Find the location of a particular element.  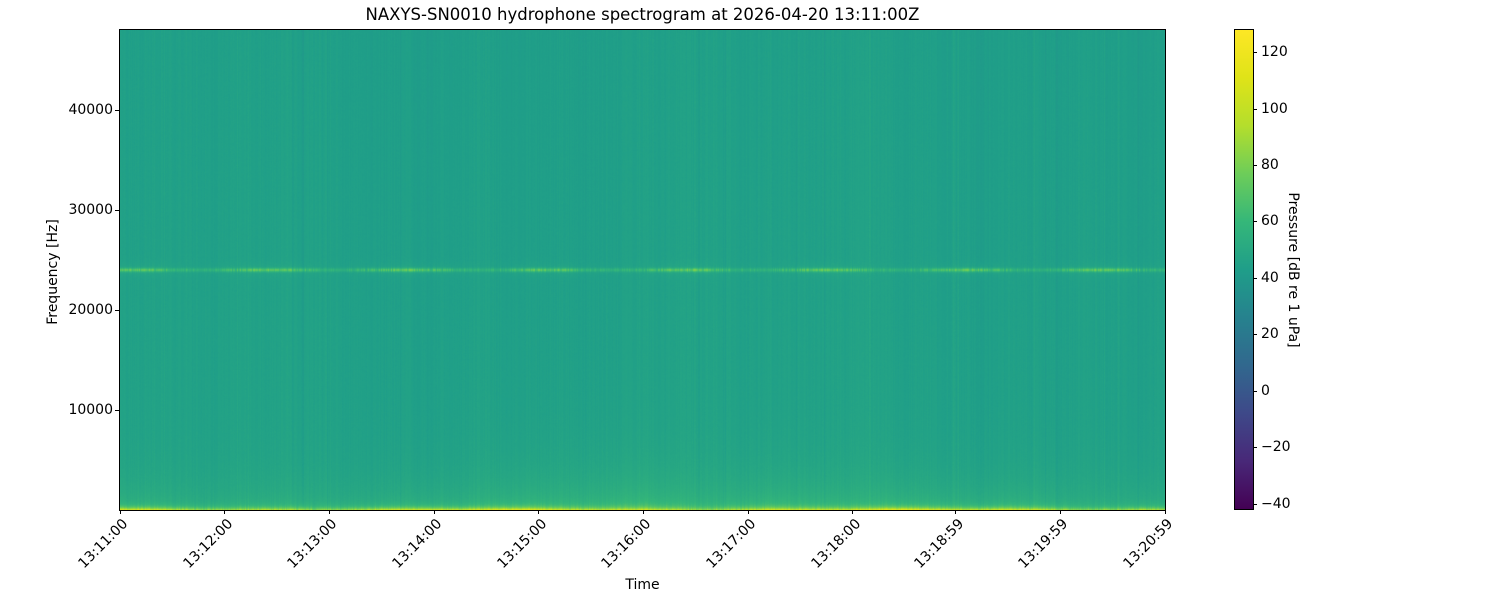

colorbar-tick-label: 120 is located at coordinates (1274, 52).